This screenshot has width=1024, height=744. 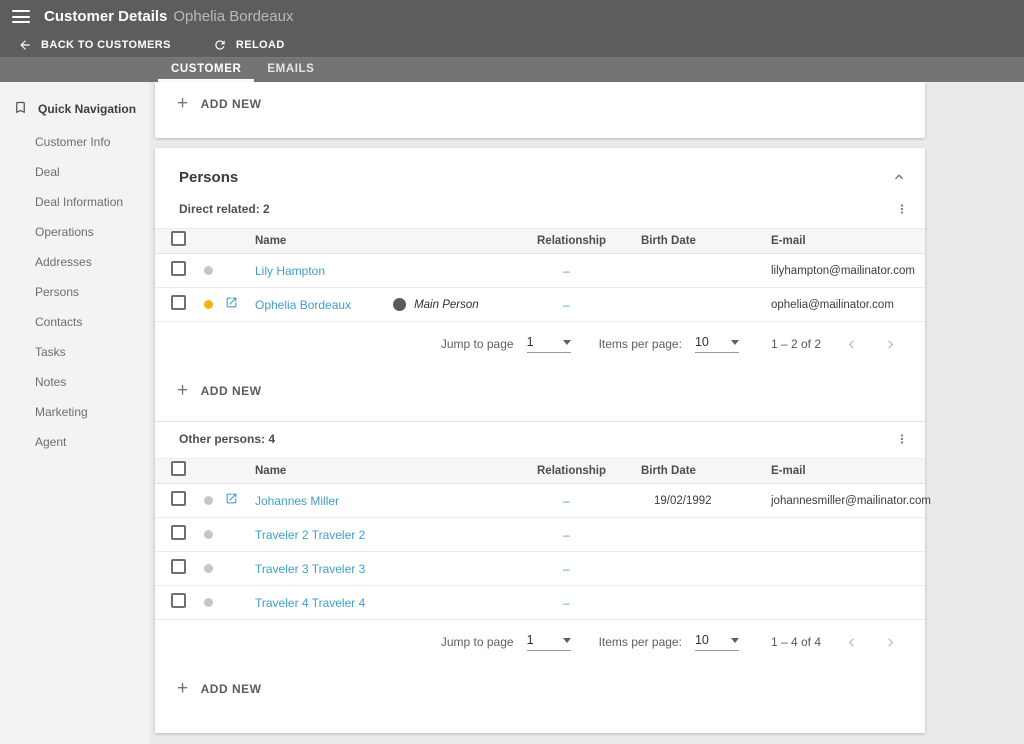 I want to click on main-person-dot-icon, so click(x=400, y=304).